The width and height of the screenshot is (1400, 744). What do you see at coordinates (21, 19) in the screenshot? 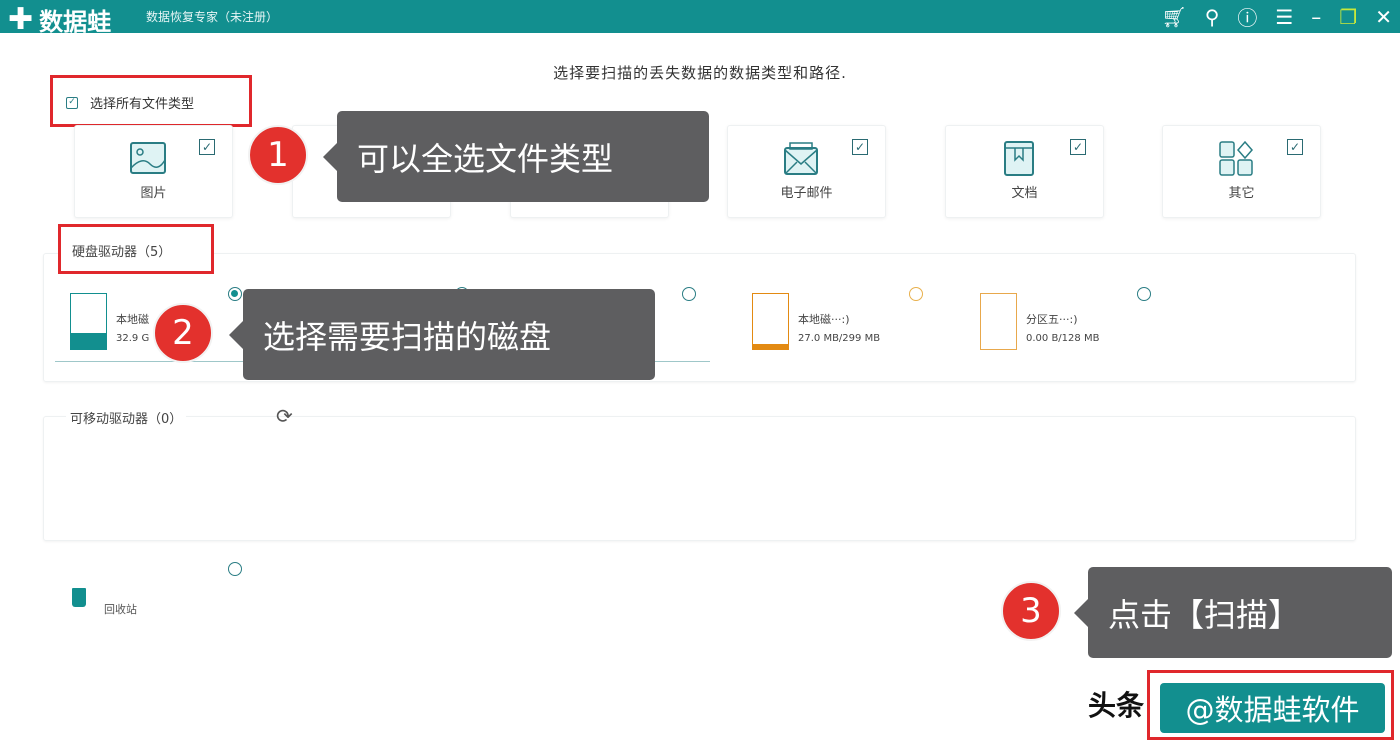
I see `logo-plus-icon: ✚` at bounding box center [21, 19].